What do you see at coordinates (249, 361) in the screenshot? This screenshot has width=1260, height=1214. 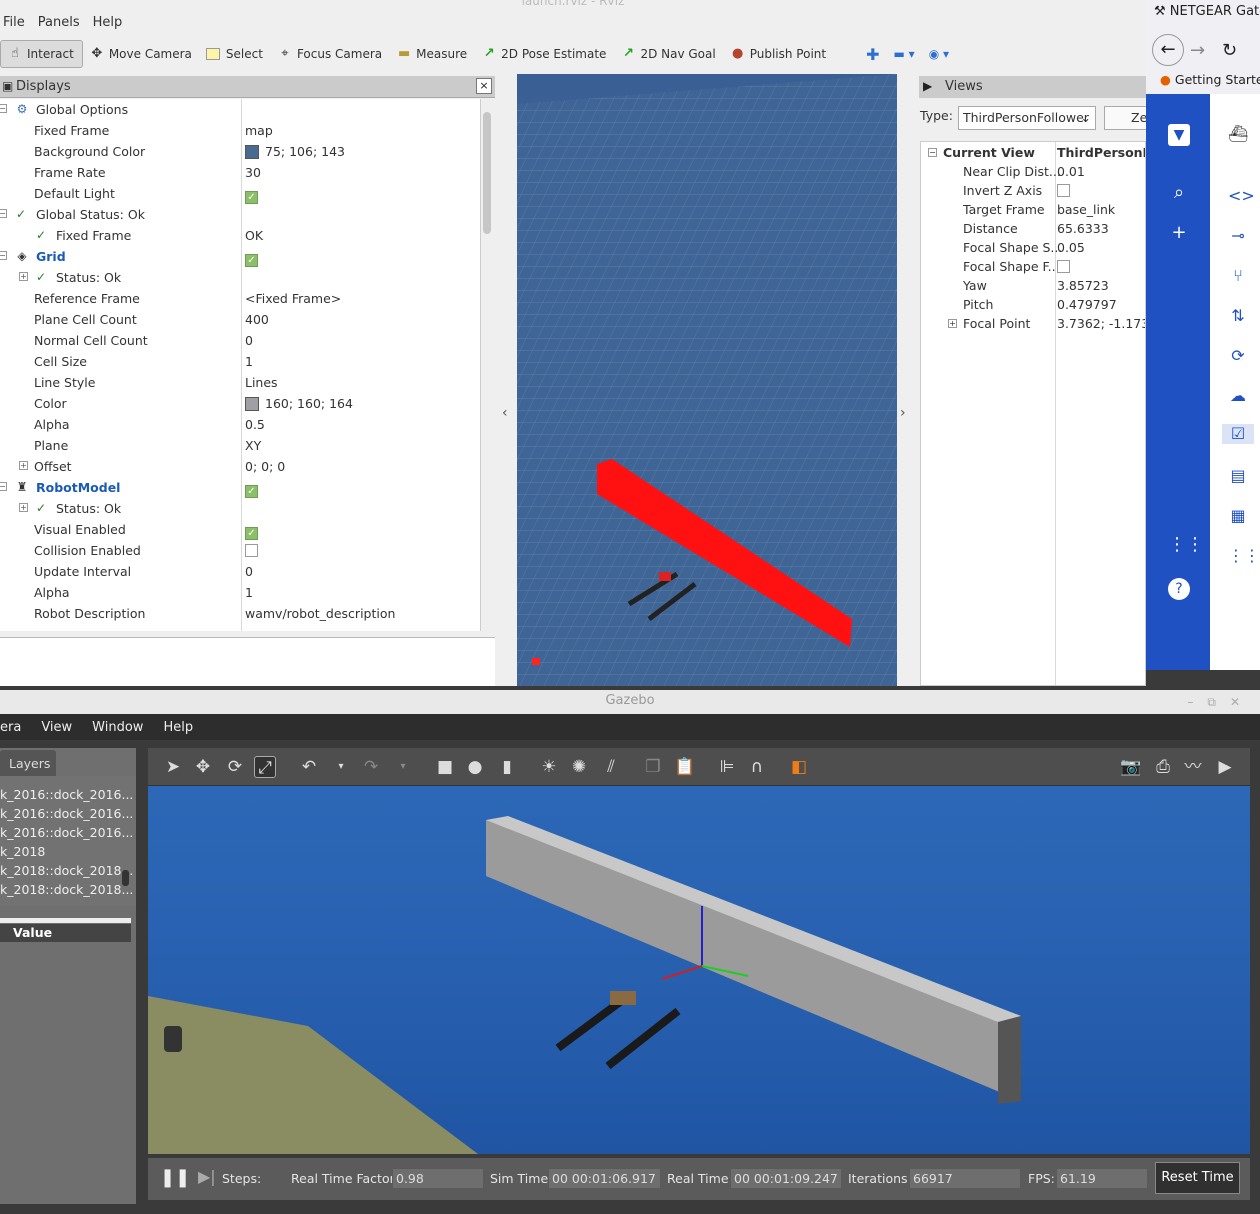 I see `tree-value: 1` at bounding box center [249, 361].